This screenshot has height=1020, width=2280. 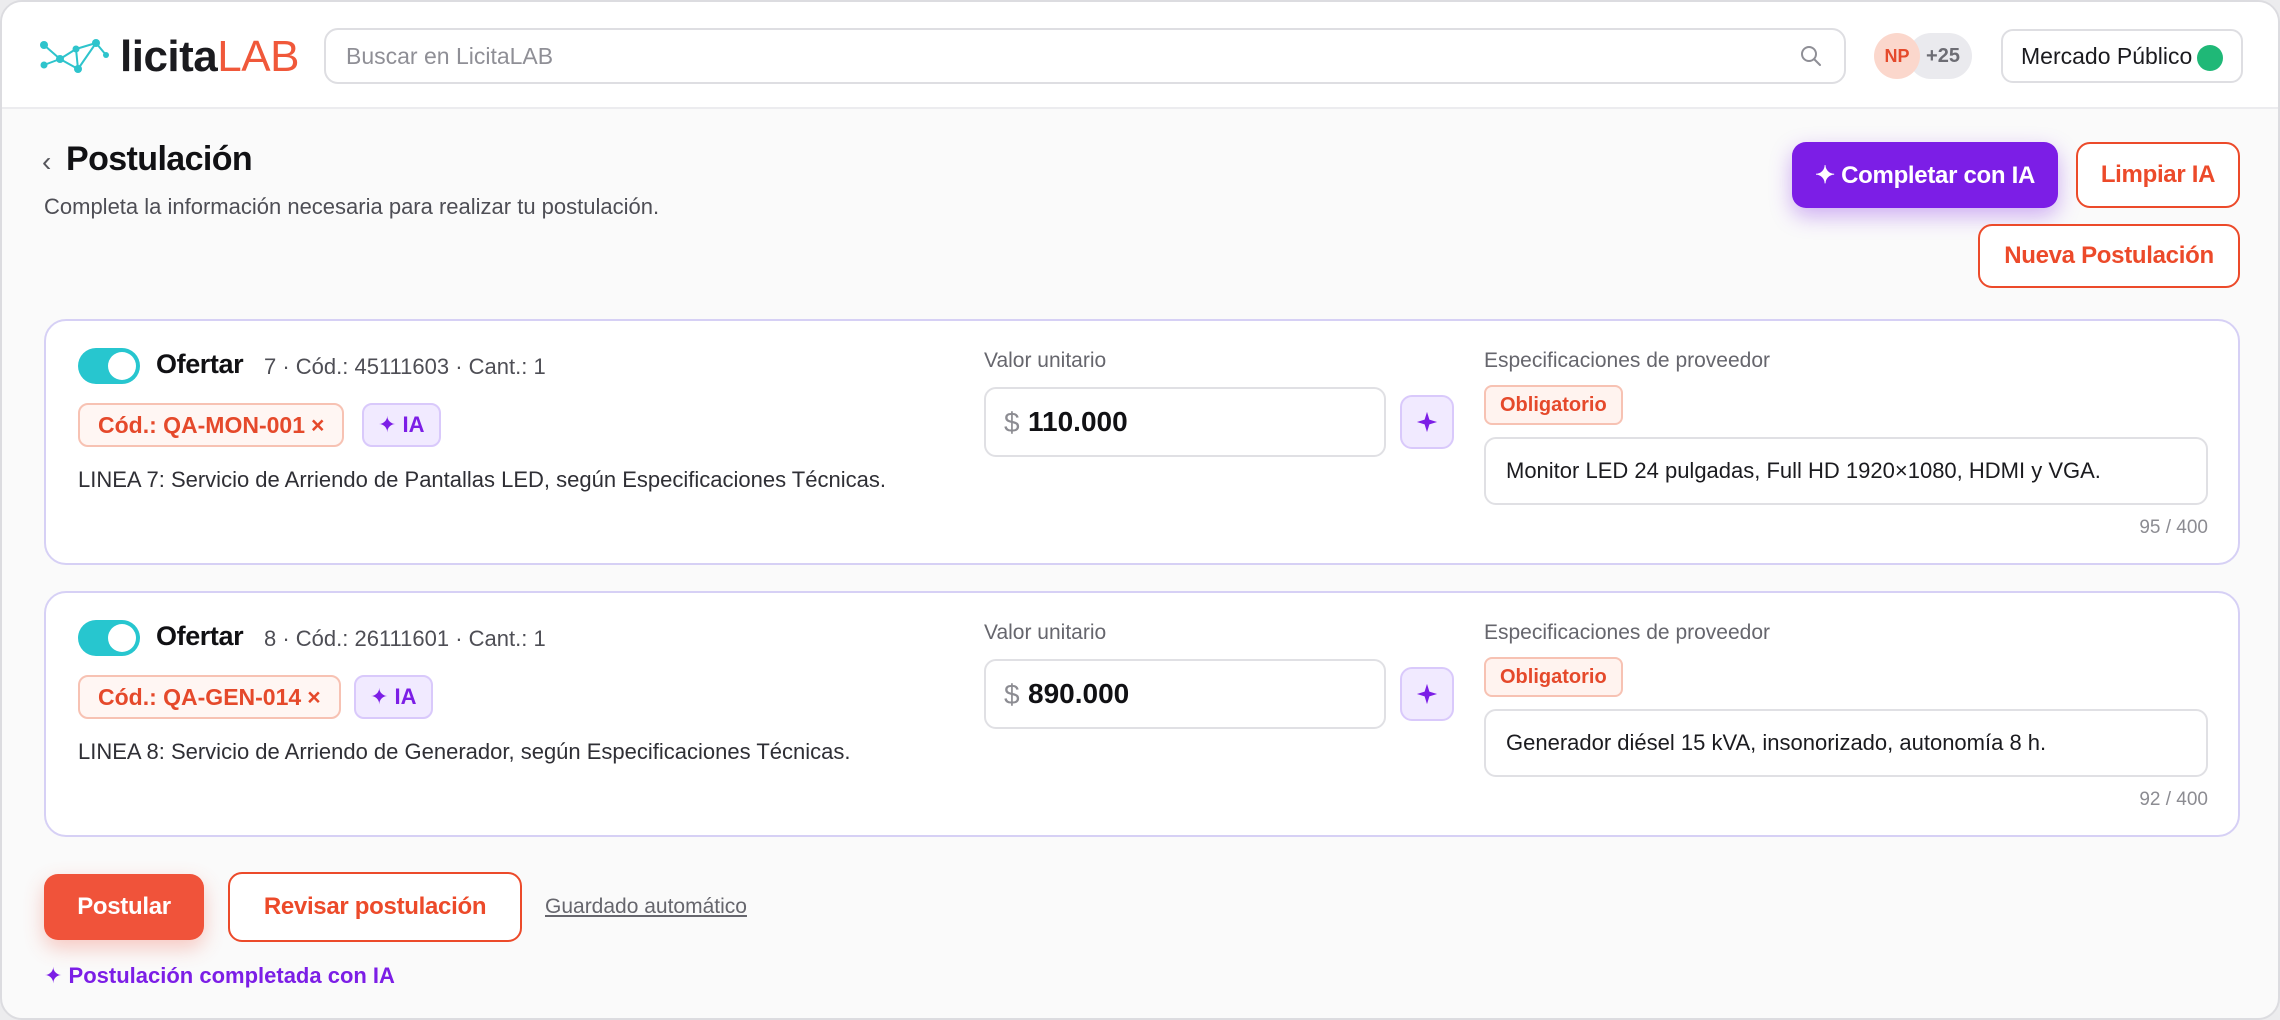 What do you see at coordinates (2173, 799) in the screenshot?
I see `char-counter: 92 / 400` at bounding box center [2173, 799].